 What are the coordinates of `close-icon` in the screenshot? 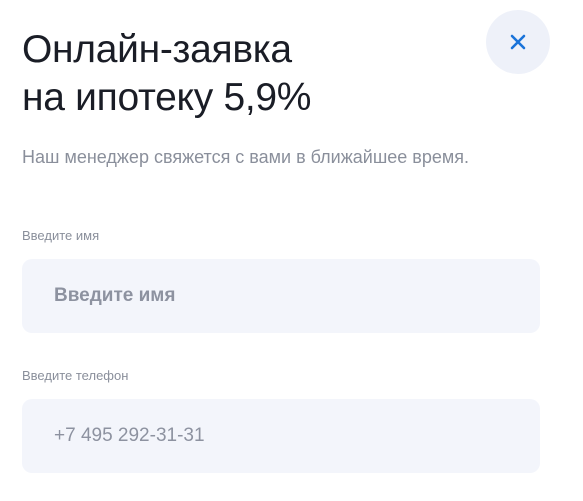 It's located at (518, 42).